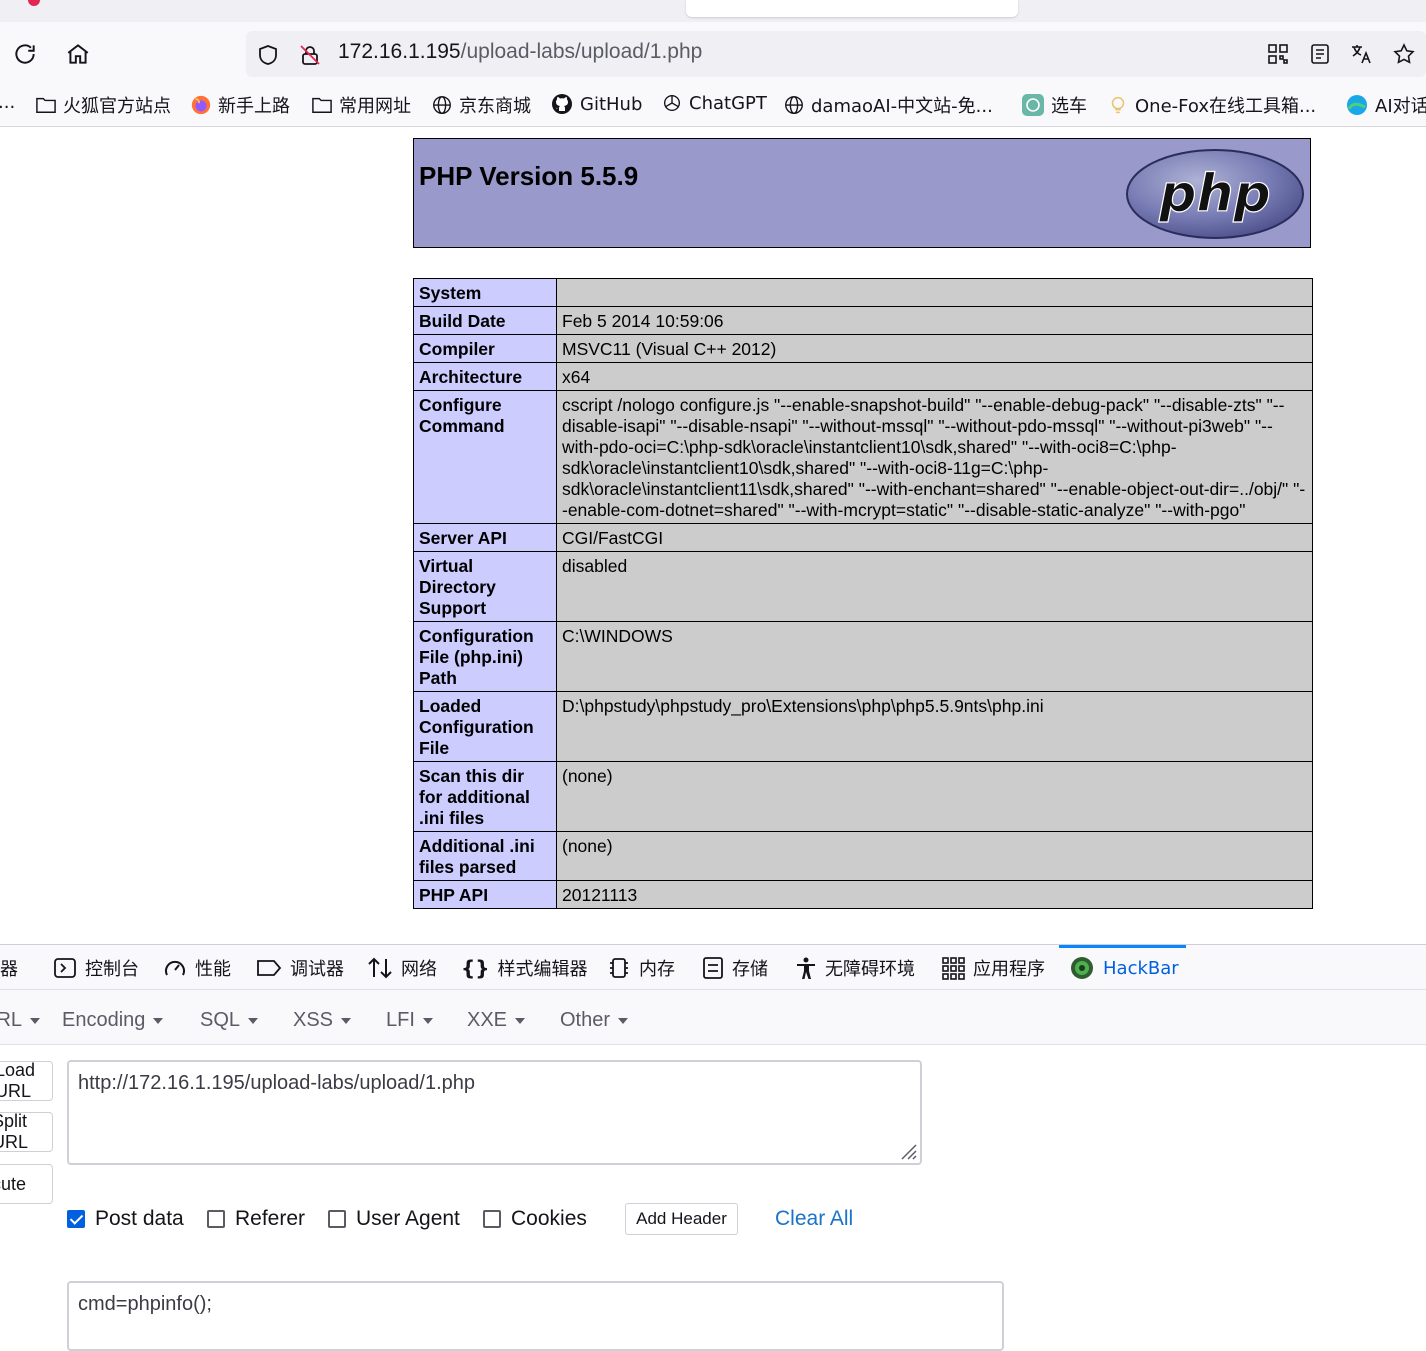 The height and width of the screenshot is (1351, 1426). Describe the element at coordinates (681, 1219) in the screenshot. I see `add-header-button: Add Header` at that location.